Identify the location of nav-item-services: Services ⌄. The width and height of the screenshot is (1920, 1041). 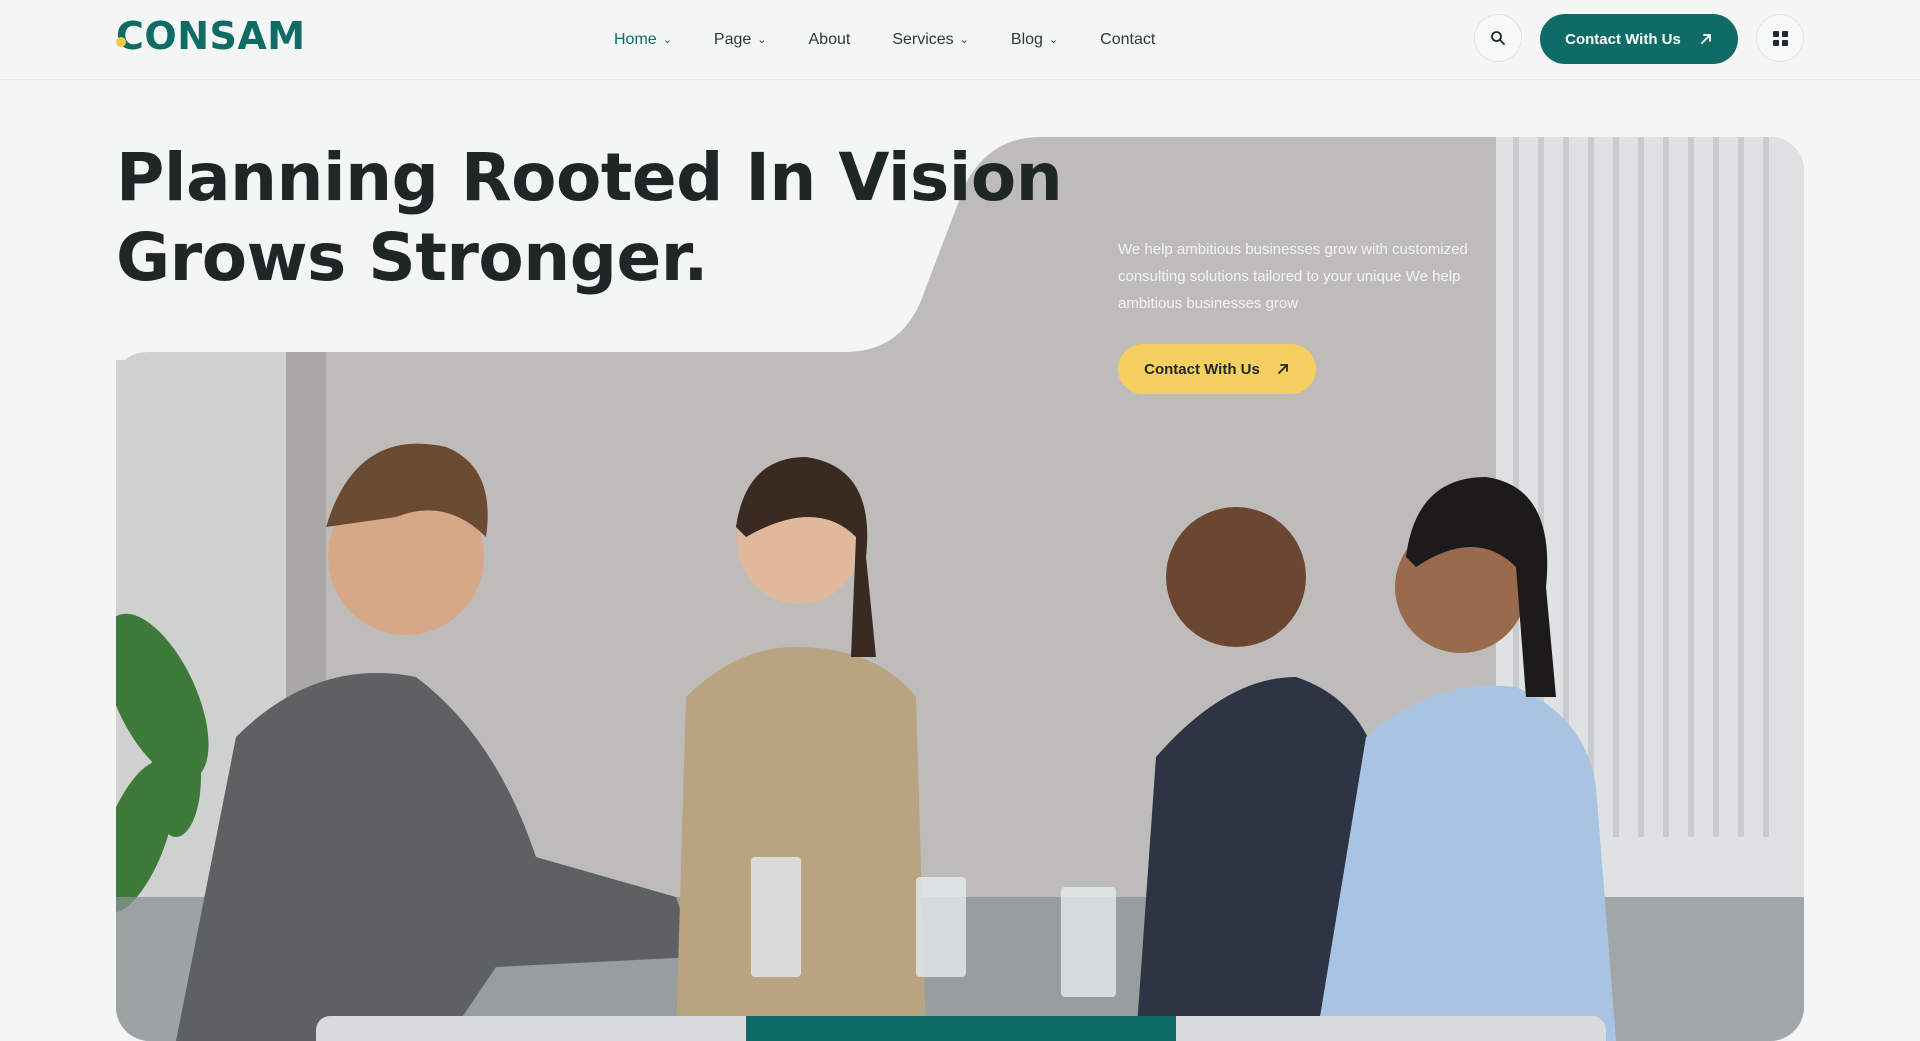
(930, 40).